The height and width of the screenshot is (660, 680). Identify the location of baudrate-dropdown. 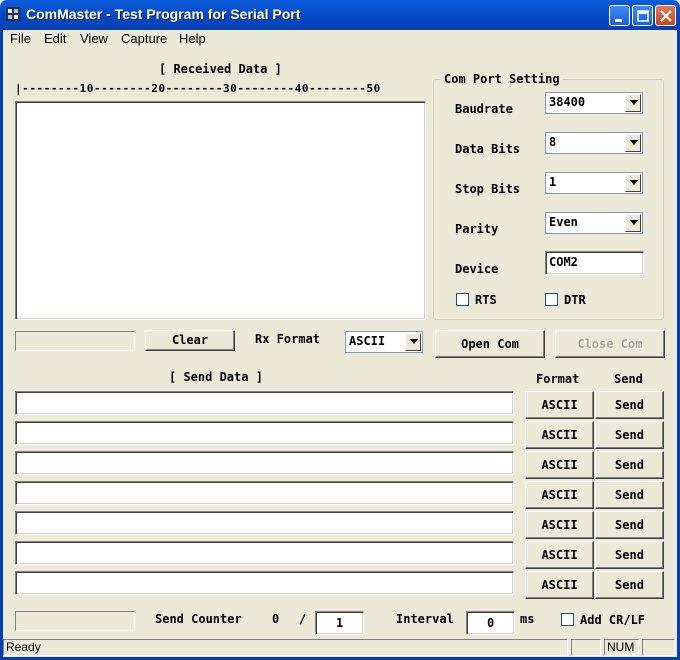
(633, 103).